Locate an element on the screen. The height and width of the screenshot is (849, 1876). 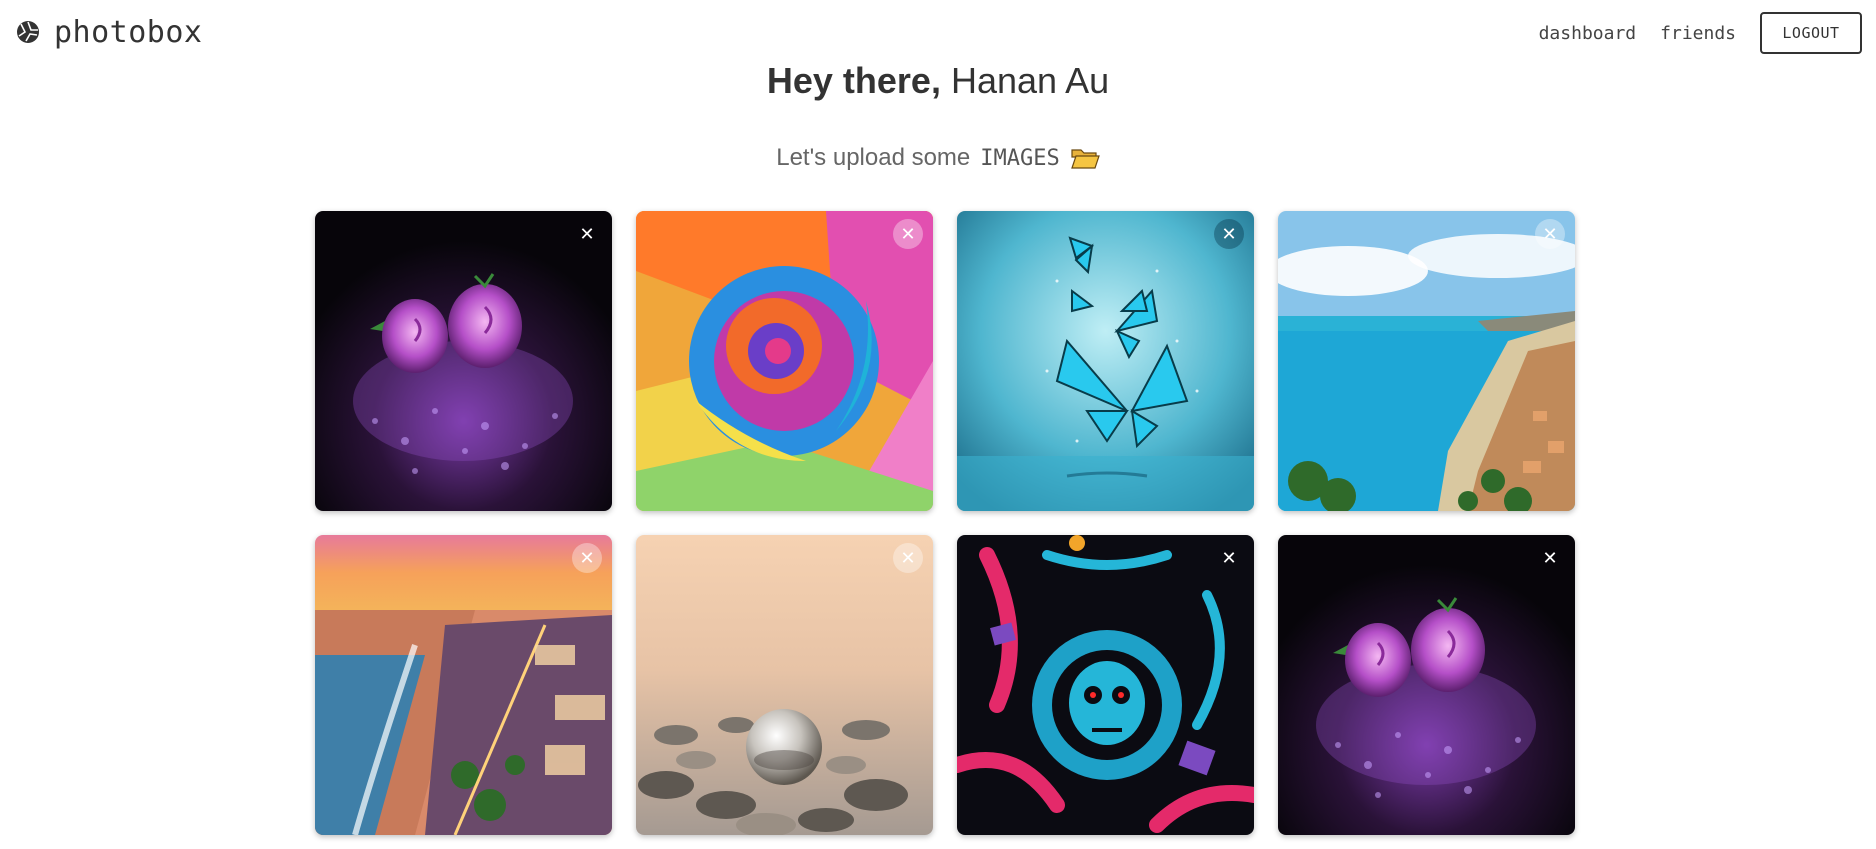
top-nav: dashboard friends LOGOUT is located at coordinates (1700, 33).